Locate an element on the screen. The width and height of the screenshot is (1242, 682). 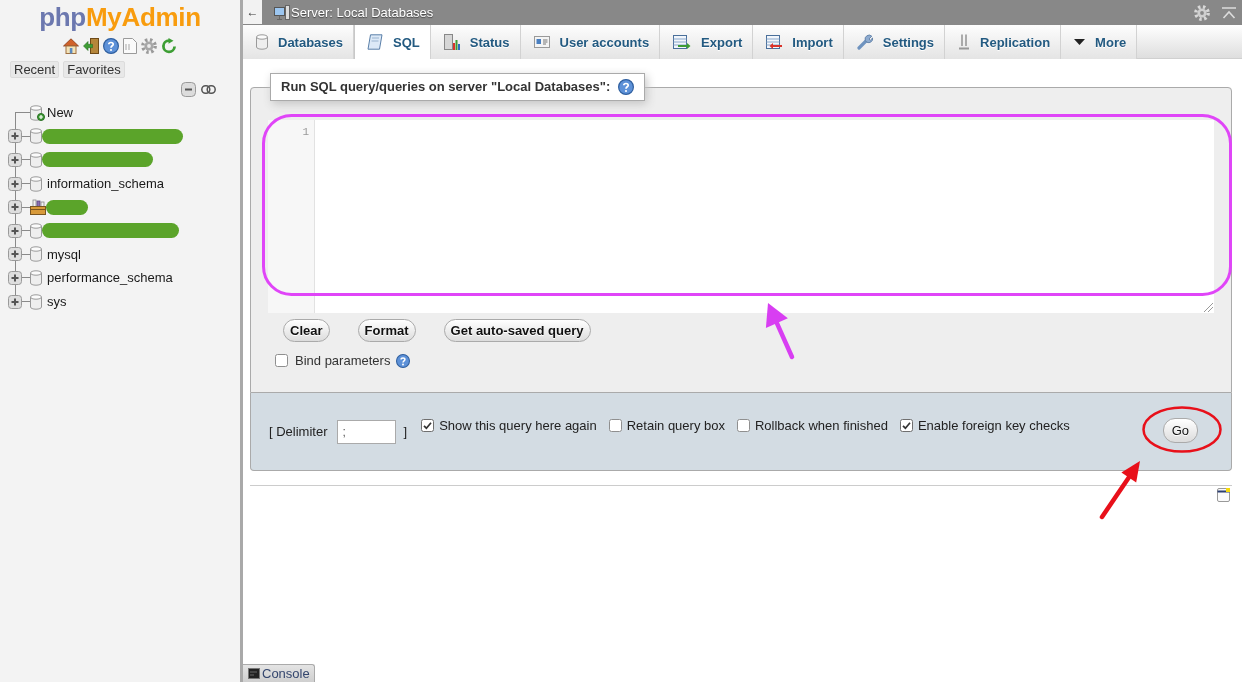
action-button: Format is located at coordinates (386, 330).